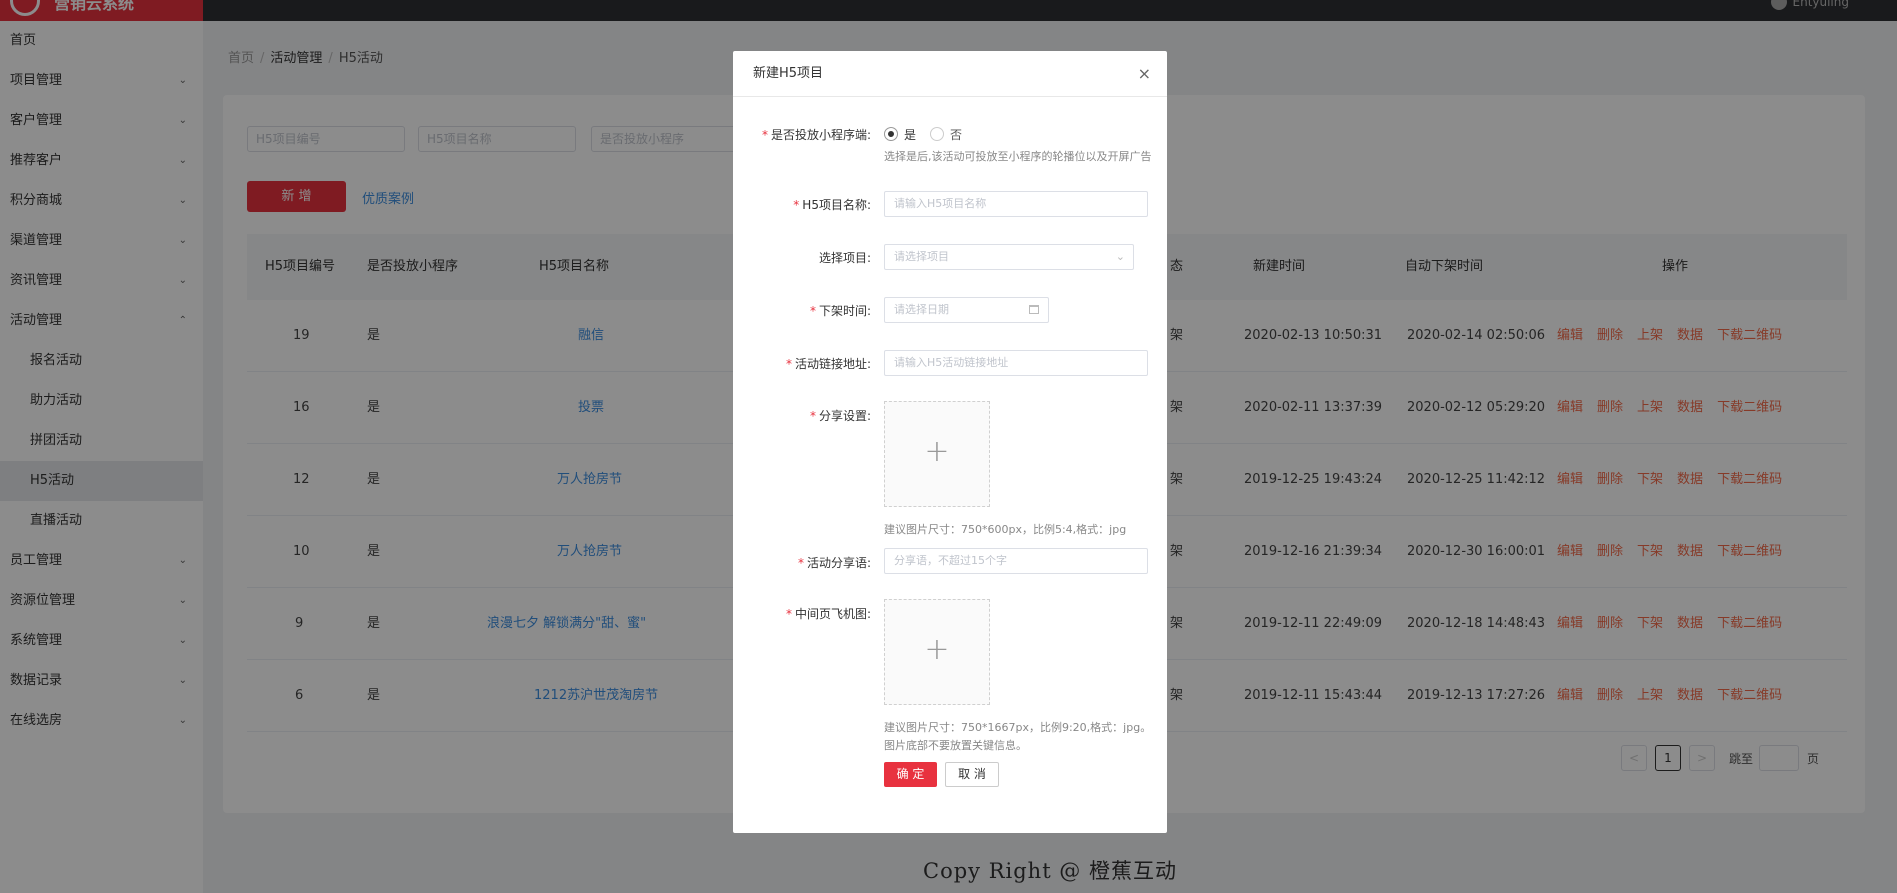 The height and width of the screenshot is (893, 1897). I want to click on project-select: 请选择项目 ⌄, so click(1009, 257).